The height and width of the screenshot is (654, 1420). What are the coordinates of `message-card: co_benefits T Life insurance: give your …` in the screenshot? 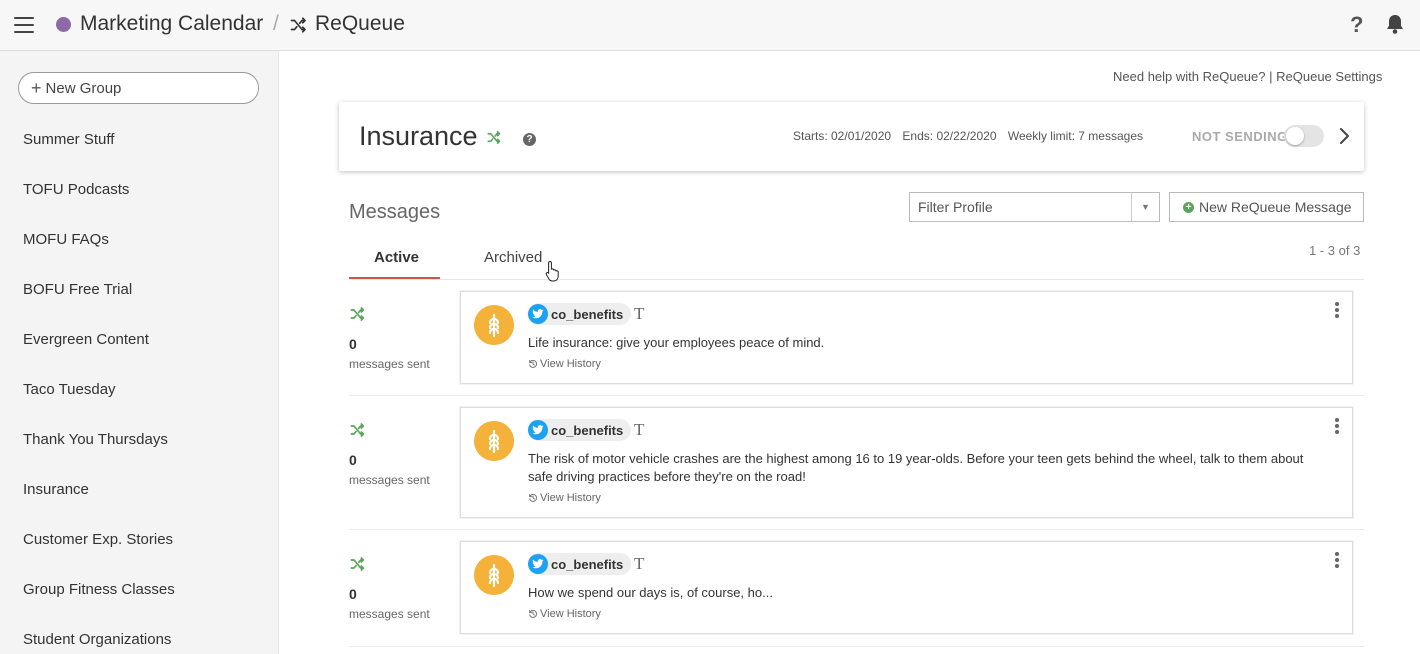 It's located at (906, 337).